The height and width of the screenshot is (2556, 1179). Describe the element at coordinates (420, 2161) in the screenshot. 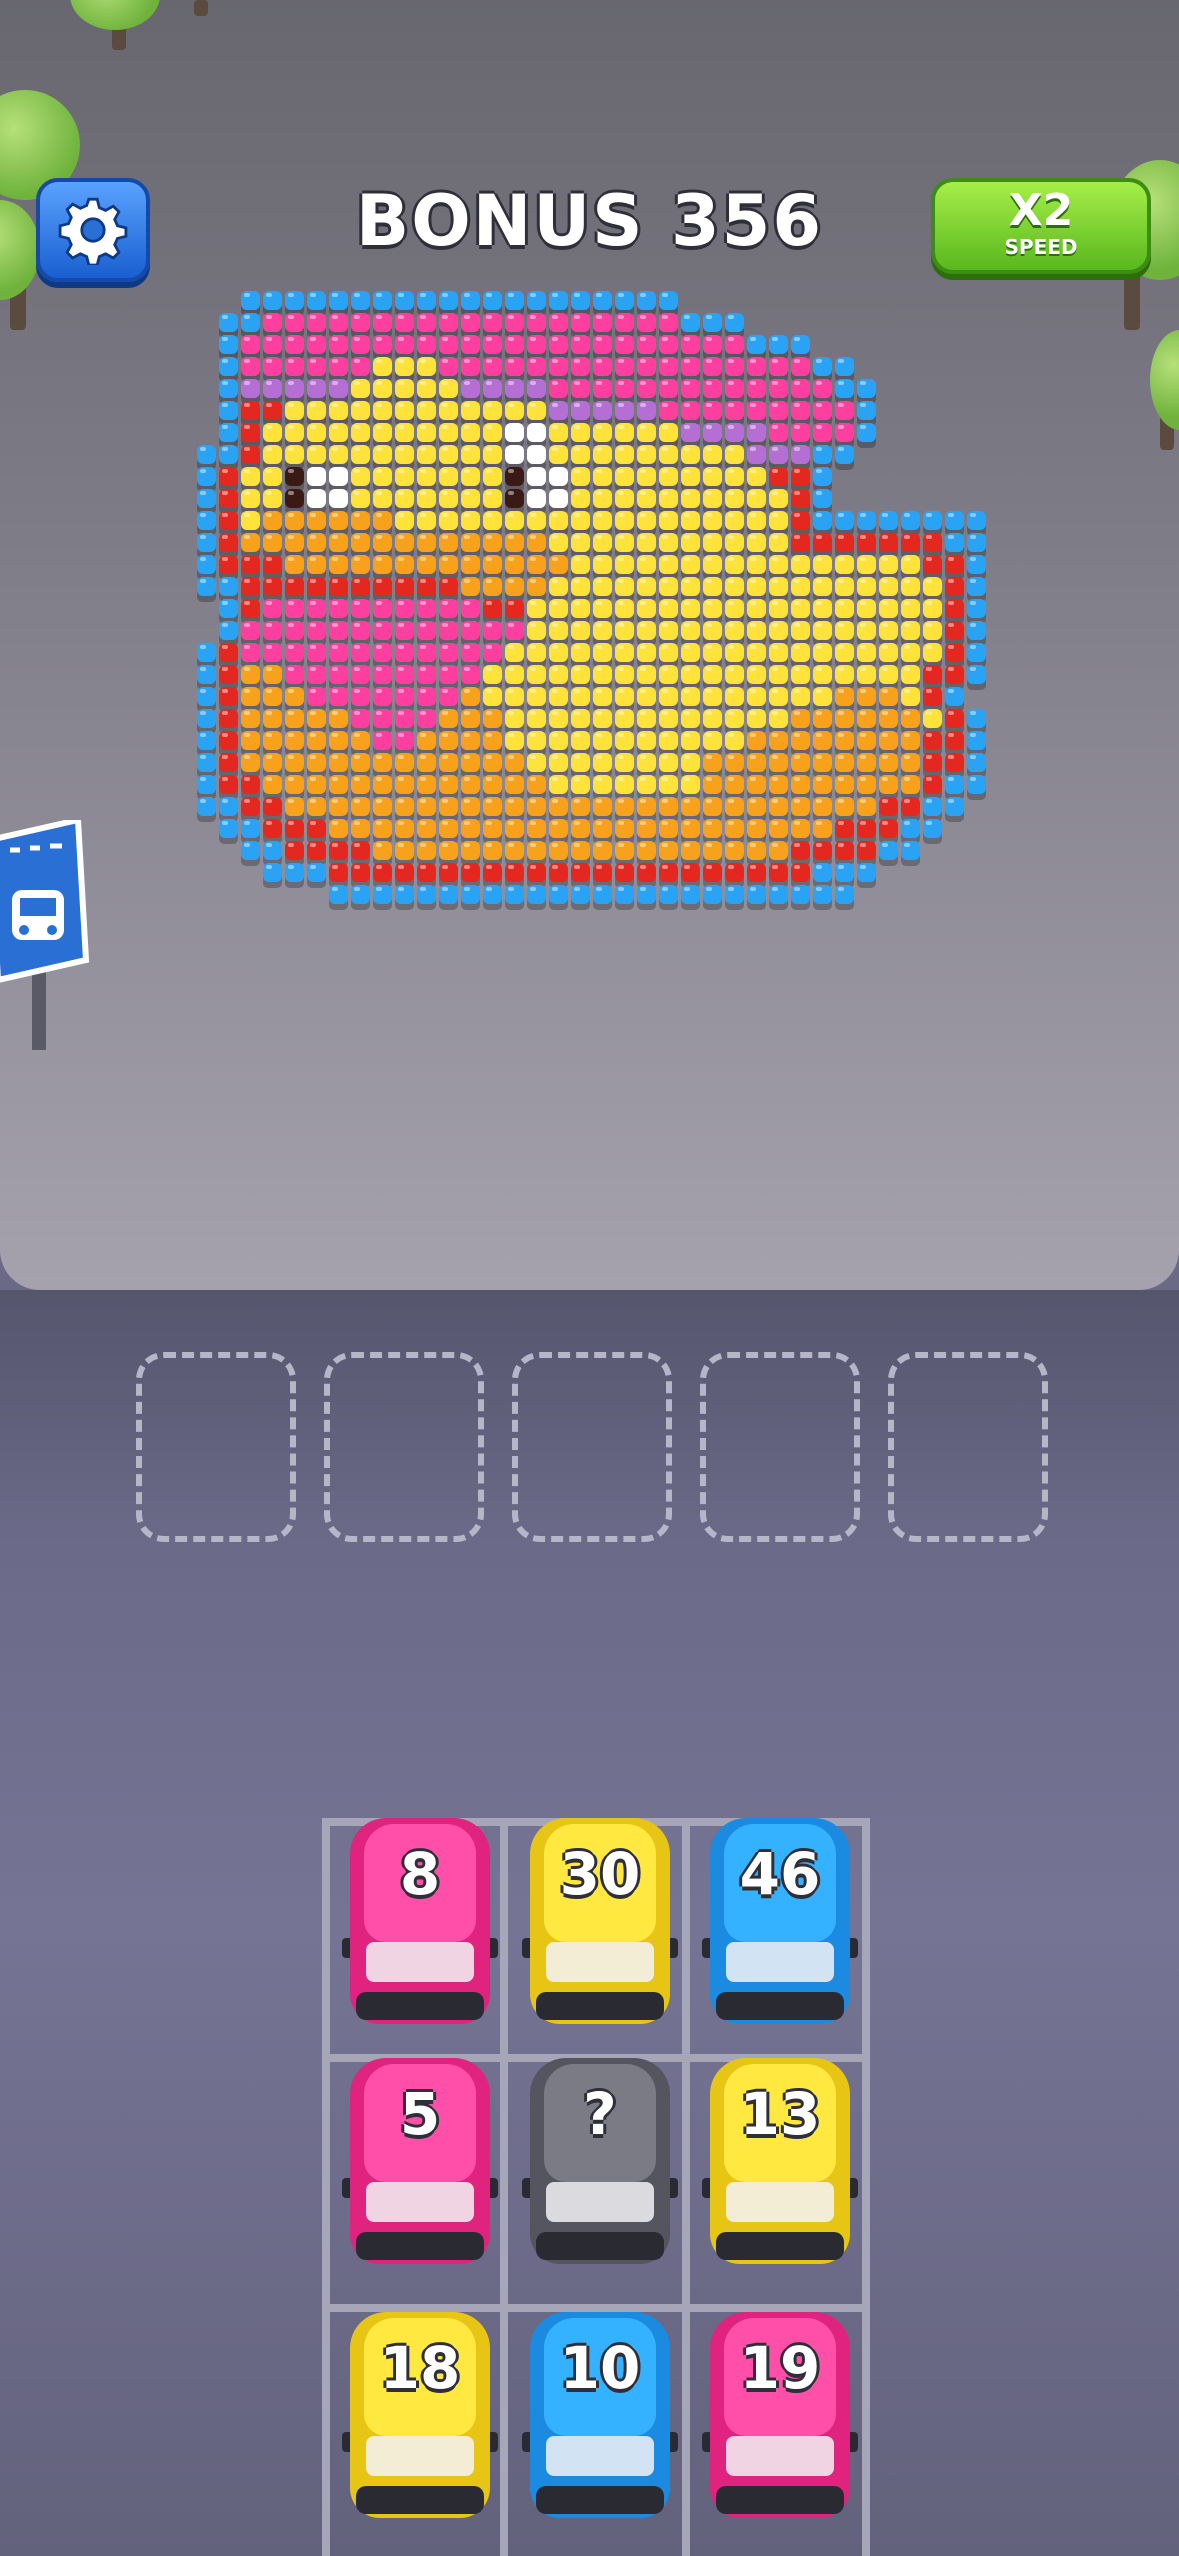

I see `car-pink: 5` at that location.